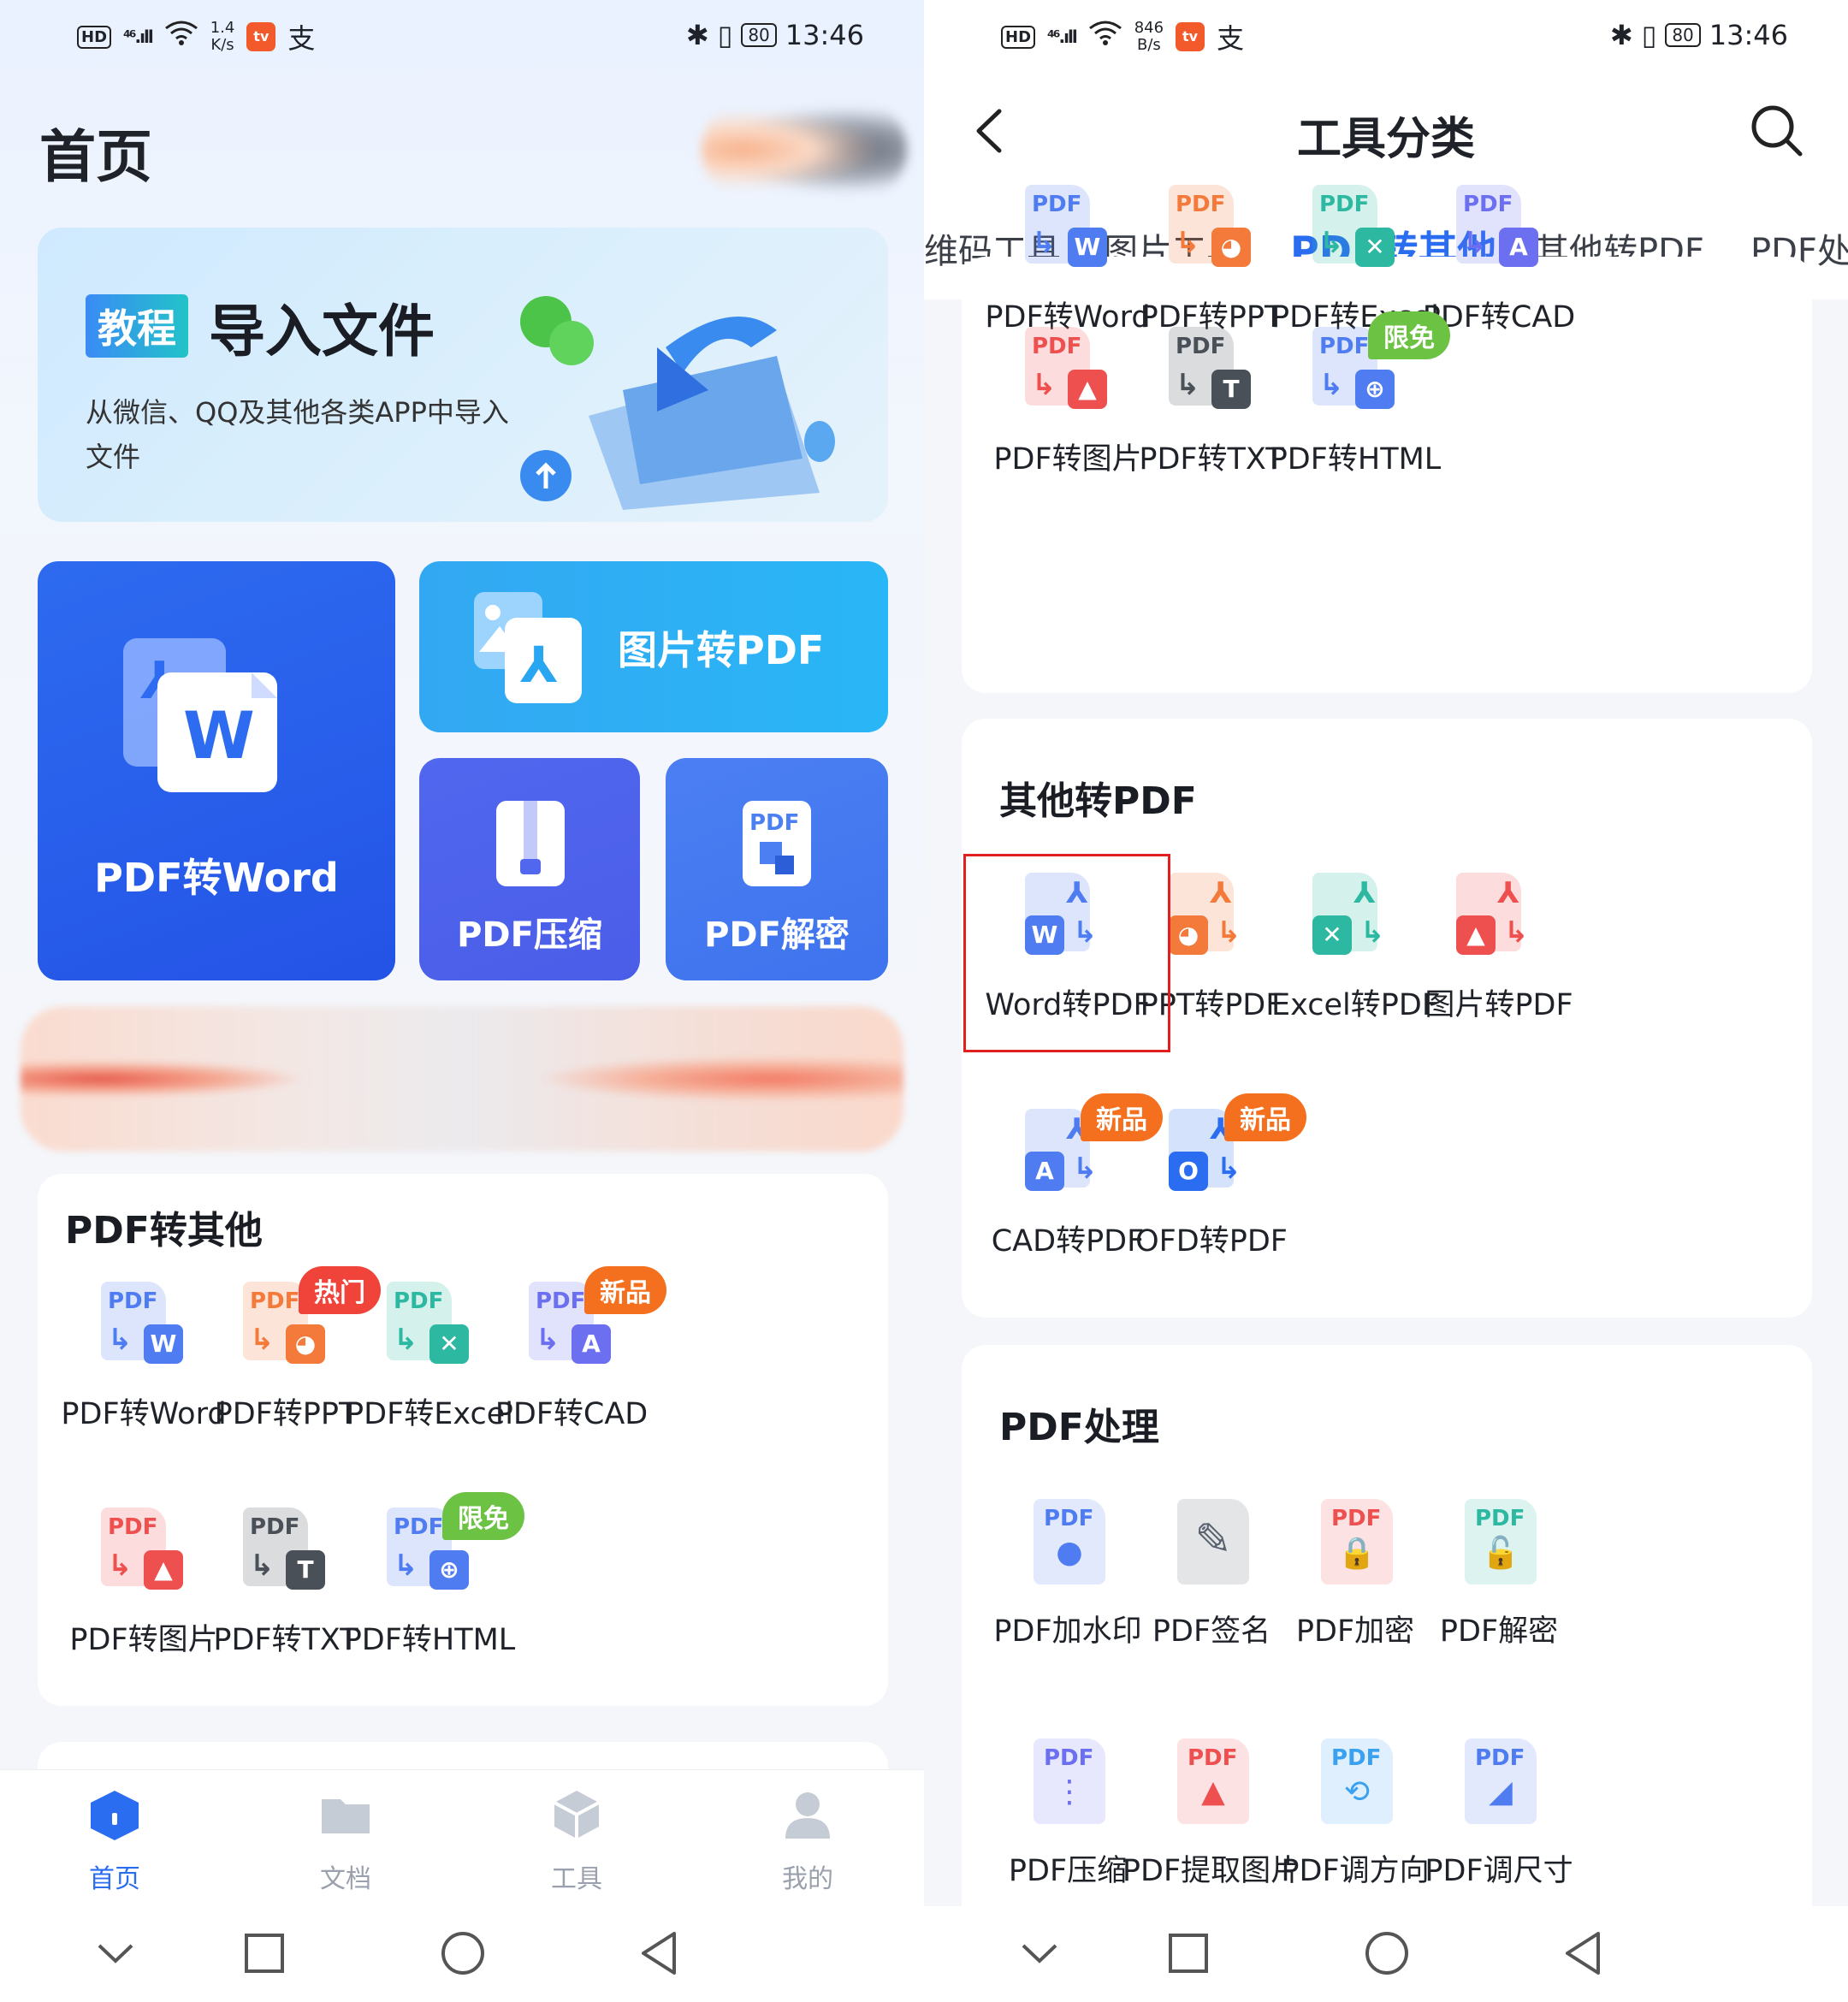 This screenshot has width=1848, height=2002. I want to click on tool-item: PDF 🔓 PDF解密, so click(1499, 1584).